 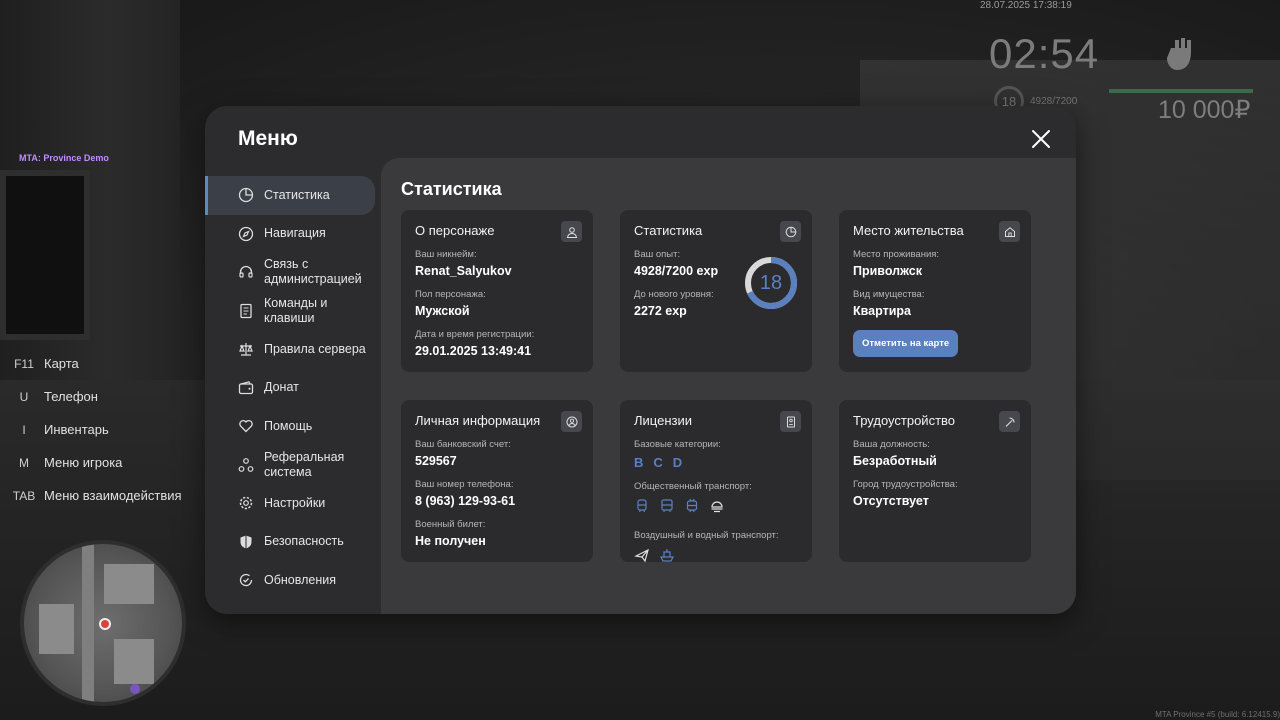 I want to click on sidebar-item-label: Команды и клавиши, so click(x=296, y=310).